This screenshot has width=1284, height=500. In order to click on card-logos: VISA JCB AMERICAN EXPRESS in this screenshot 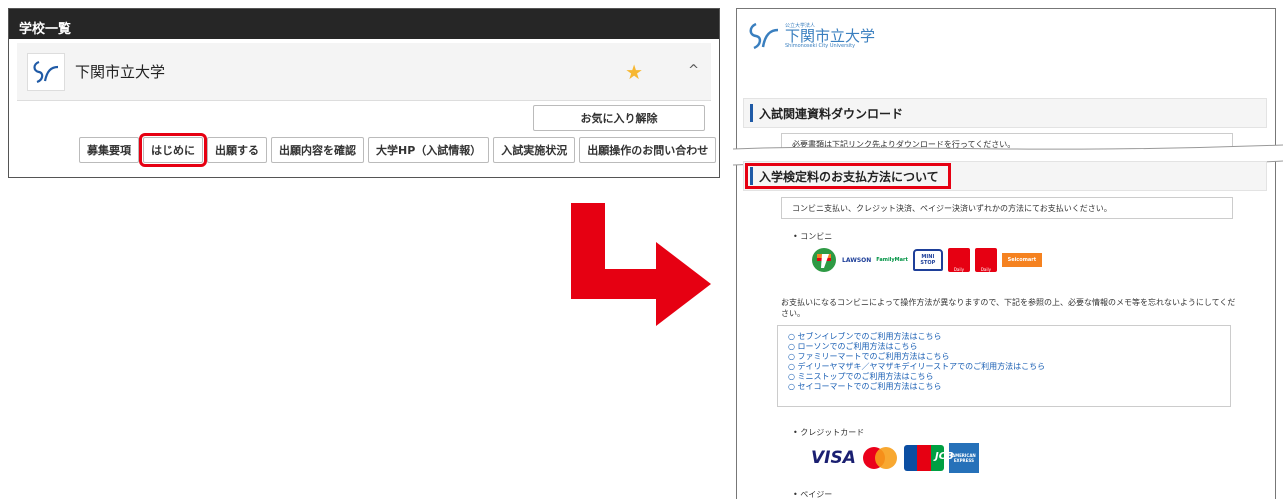, I will do `click(895, 458)`.